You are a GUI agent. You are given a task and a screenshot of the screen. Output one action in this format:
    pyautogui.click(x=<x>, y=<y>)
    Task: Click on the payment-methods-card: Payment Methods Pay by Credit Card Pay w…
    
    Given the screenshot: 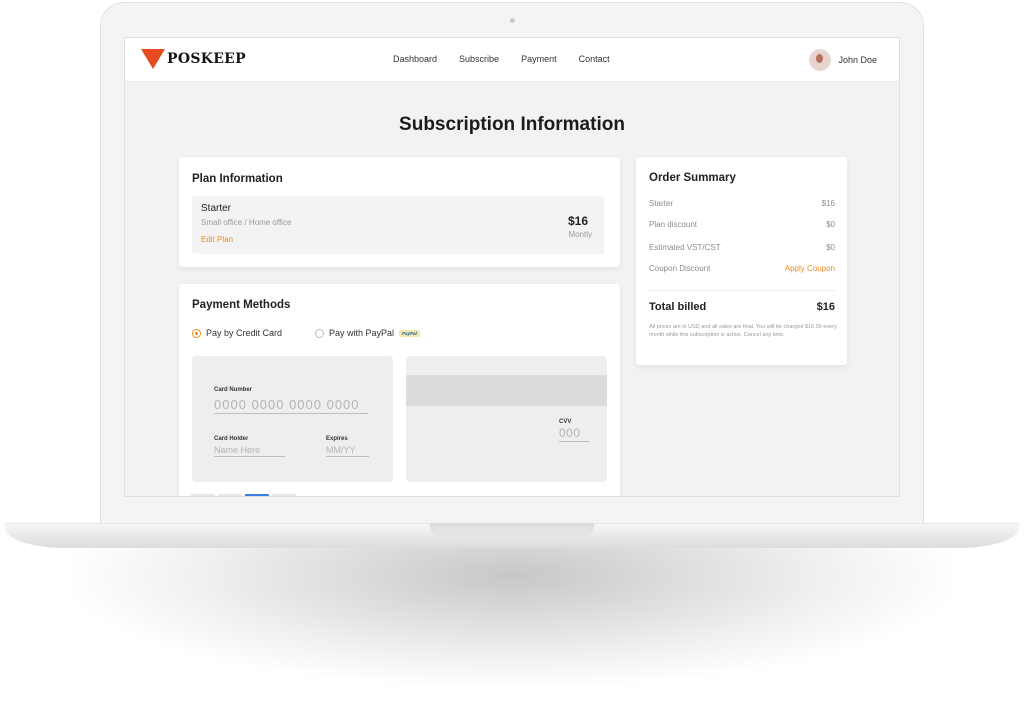 What is the action you would take?
    pyautogui.click(x=399, y=390)
    